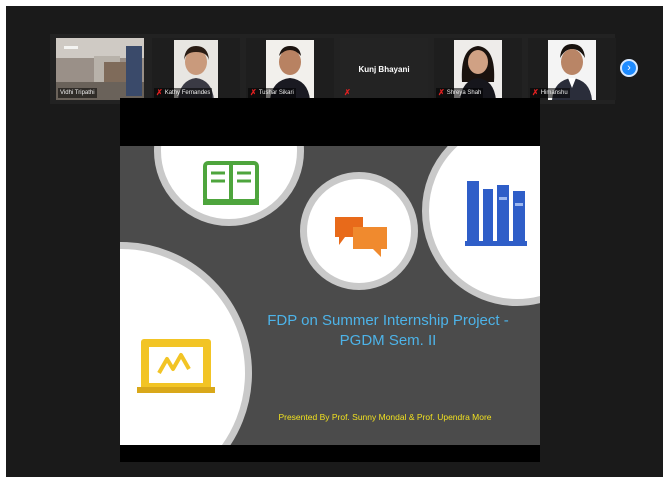 This screenshot has height=483, width=670. What do you see at coordinates (496, 213) in the screenshot?
I see `library-books-icon` at bounding box center [496, 213].